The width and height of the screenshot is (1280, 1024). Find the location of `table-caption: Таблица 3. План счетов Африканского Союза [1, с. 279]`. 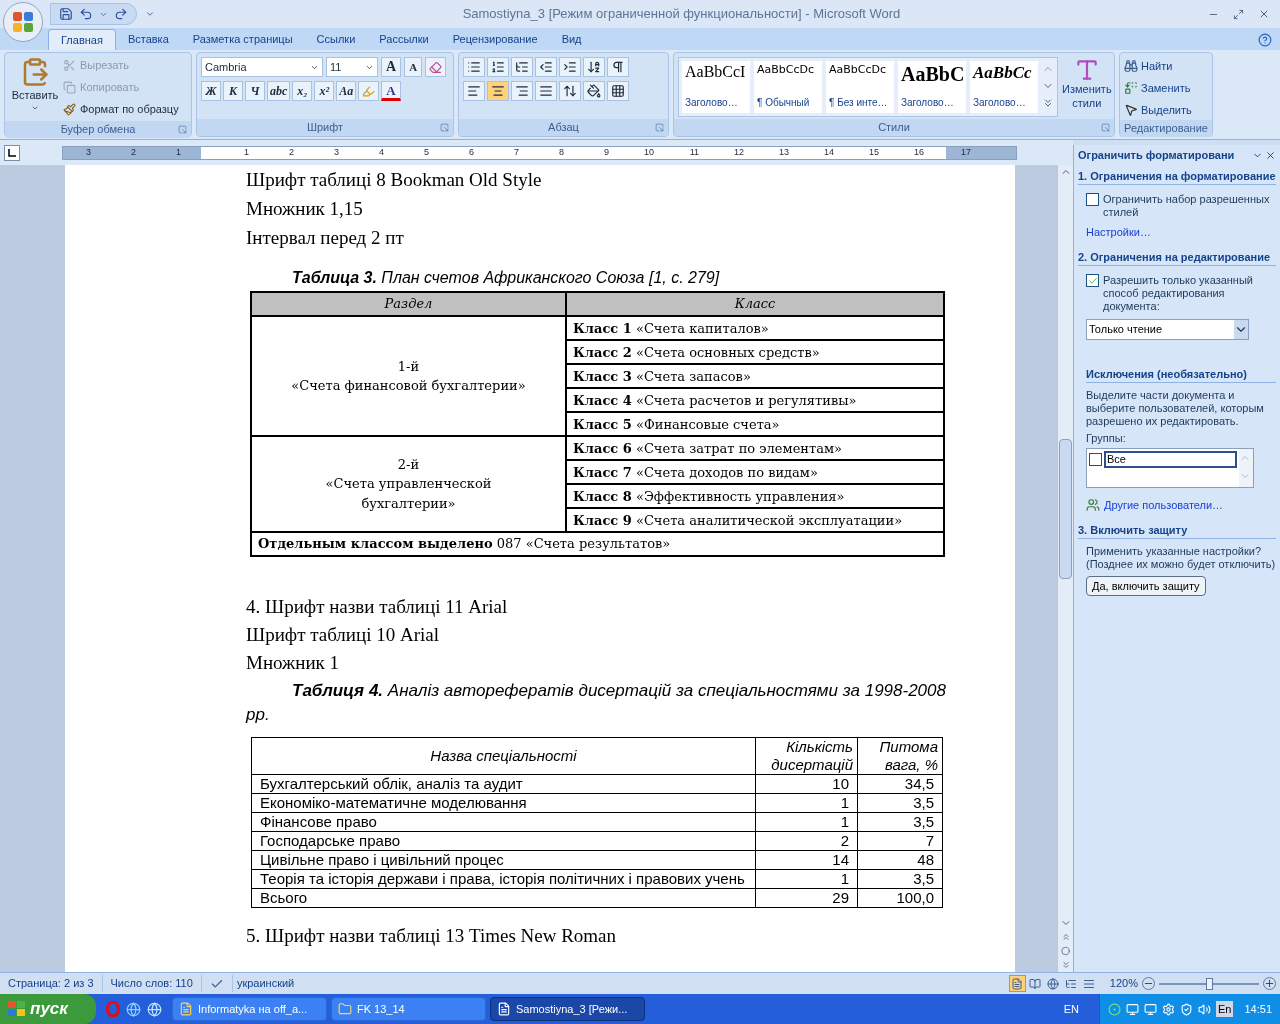

table-caption: Таблица 3. План счетов Африканского Союза [1, с. 279] is located at coordinates (506, 278).